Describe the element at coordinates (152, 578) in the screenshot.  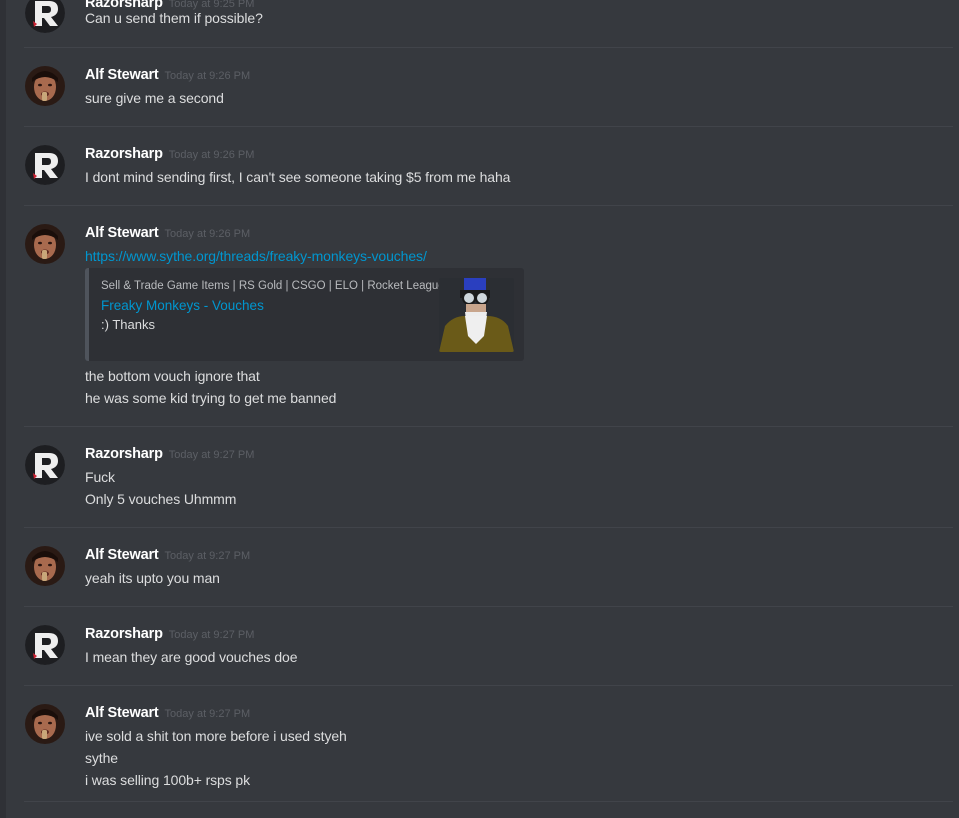
I see `message-text: yeah its upto you man` at that location.